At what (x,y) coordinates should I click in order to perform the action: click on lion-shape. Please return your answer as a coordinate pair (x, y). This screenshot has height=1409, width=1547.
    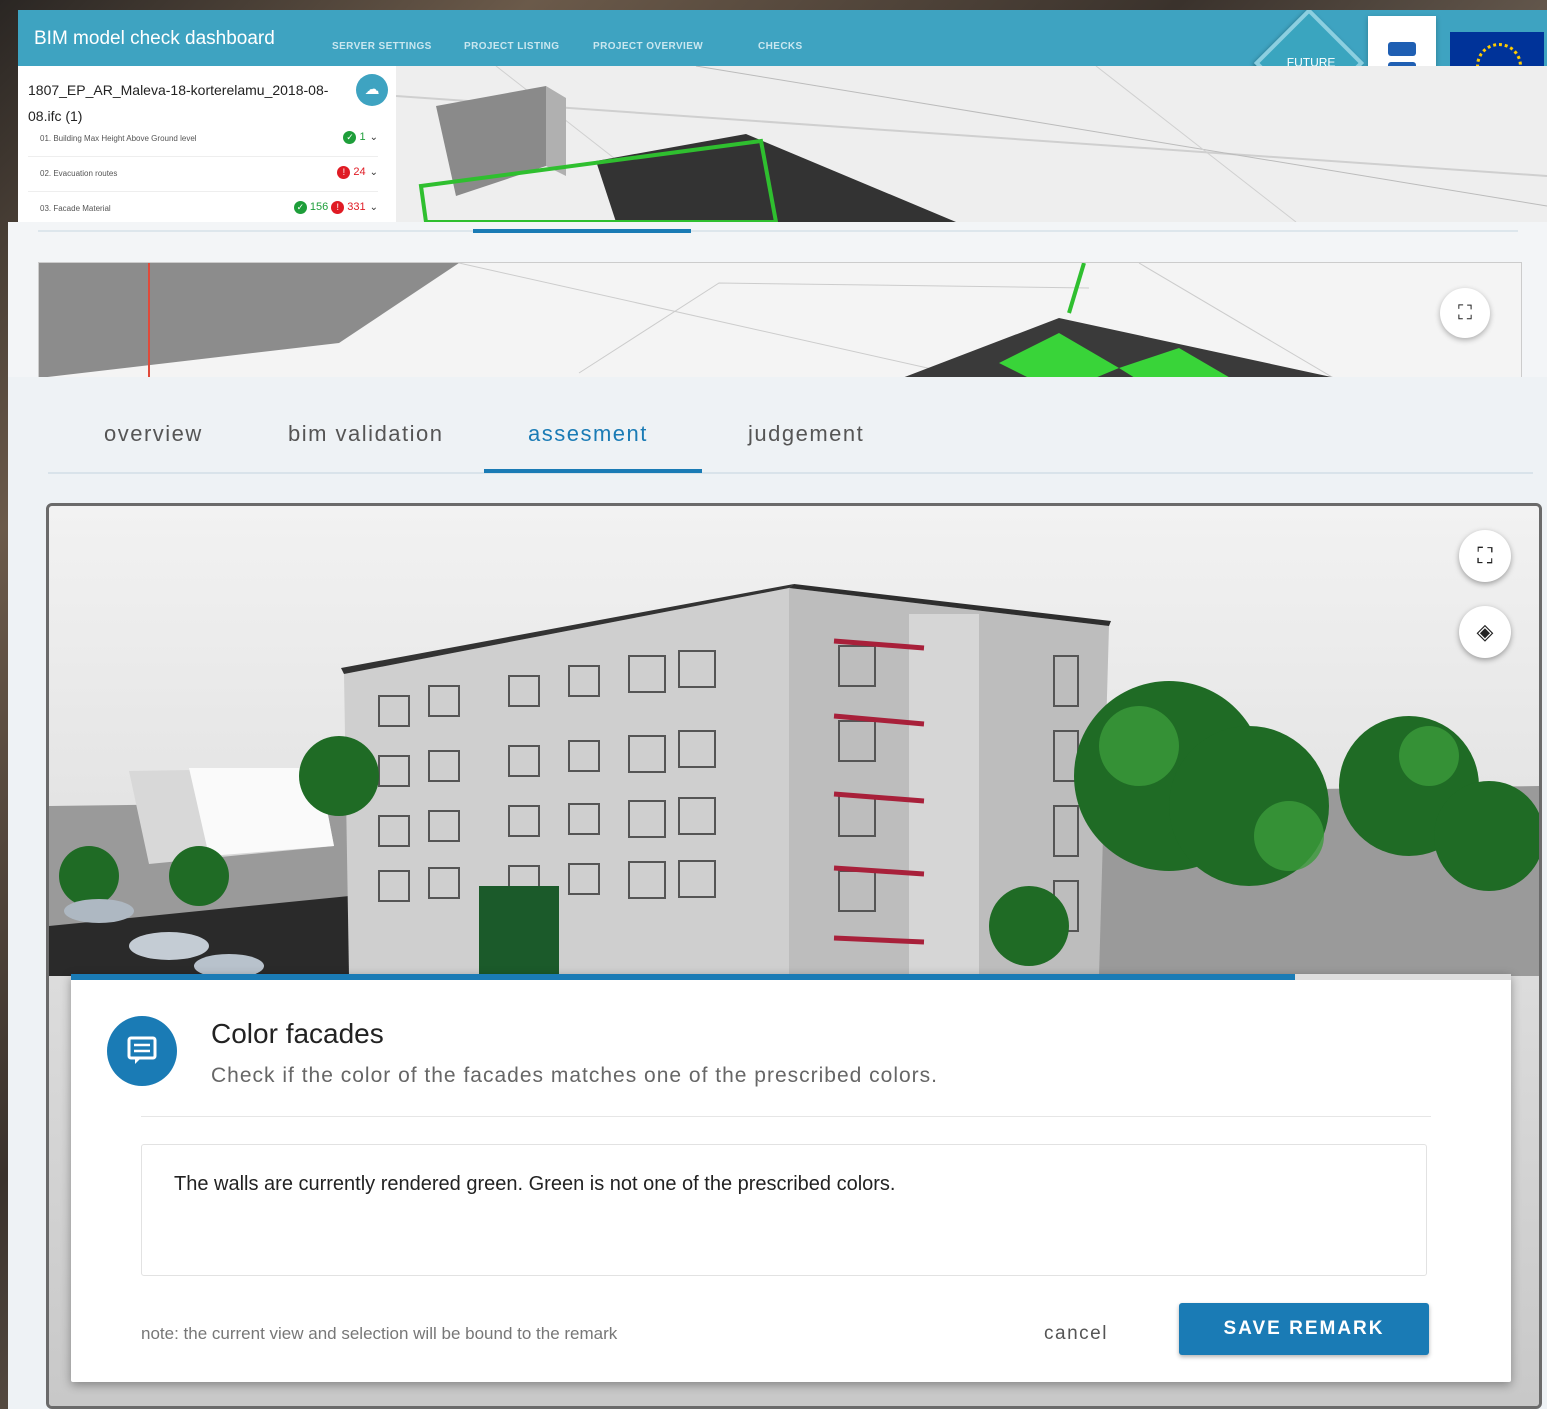
    Looking at the image, I should click on (1402, 49).